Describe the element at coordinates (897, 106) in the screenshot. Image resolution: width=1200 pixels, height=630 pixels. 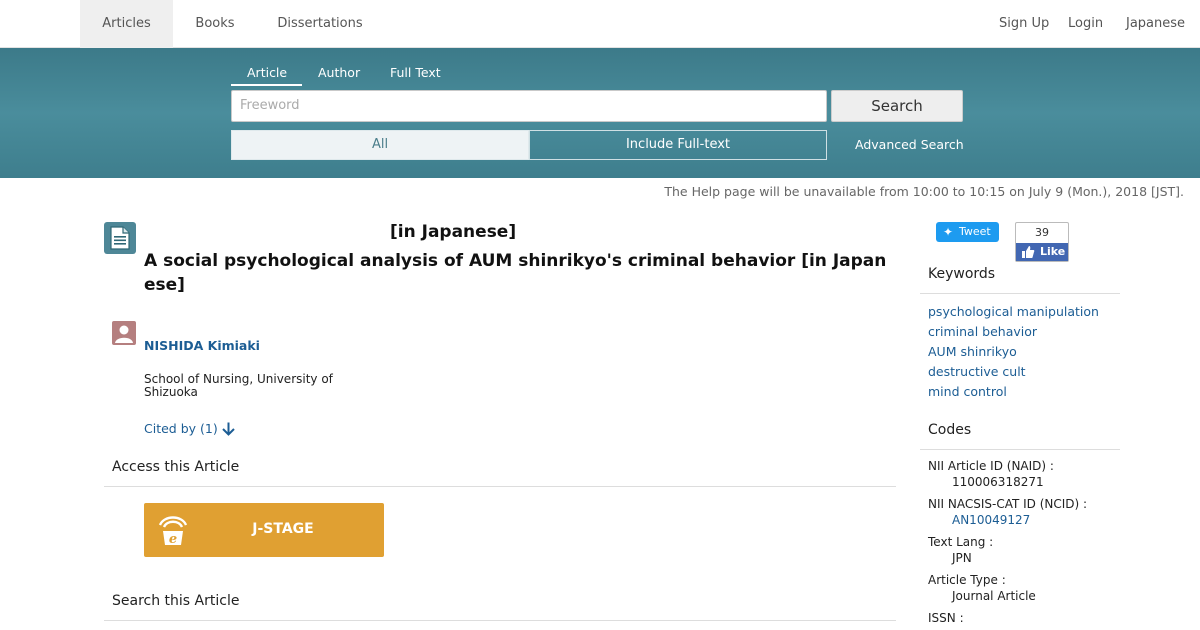
I see `search-button: Search` at that location.